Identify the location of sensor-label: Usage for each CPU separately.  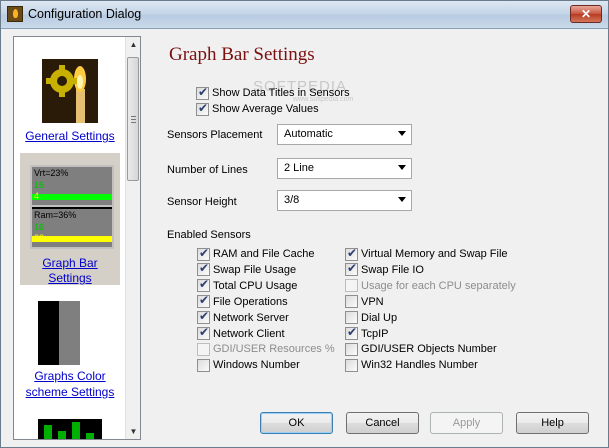
(438, 285).